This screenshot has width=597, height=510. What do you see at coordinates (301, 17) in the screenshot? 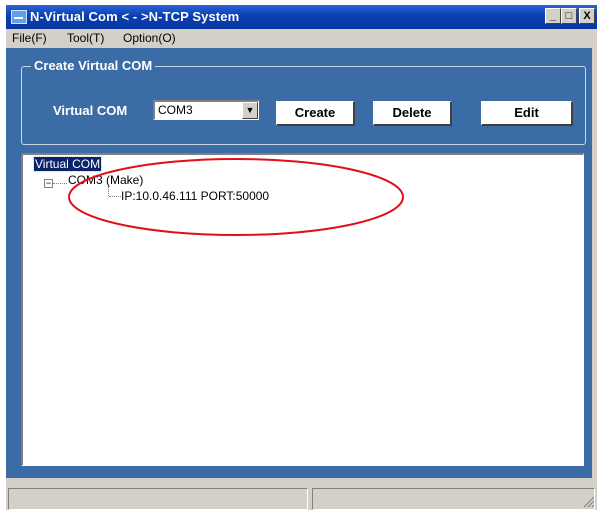
I see `title-bar: N-Virtual Com < - >N-TCP System _ □ X` at bounding box center [301, 17].